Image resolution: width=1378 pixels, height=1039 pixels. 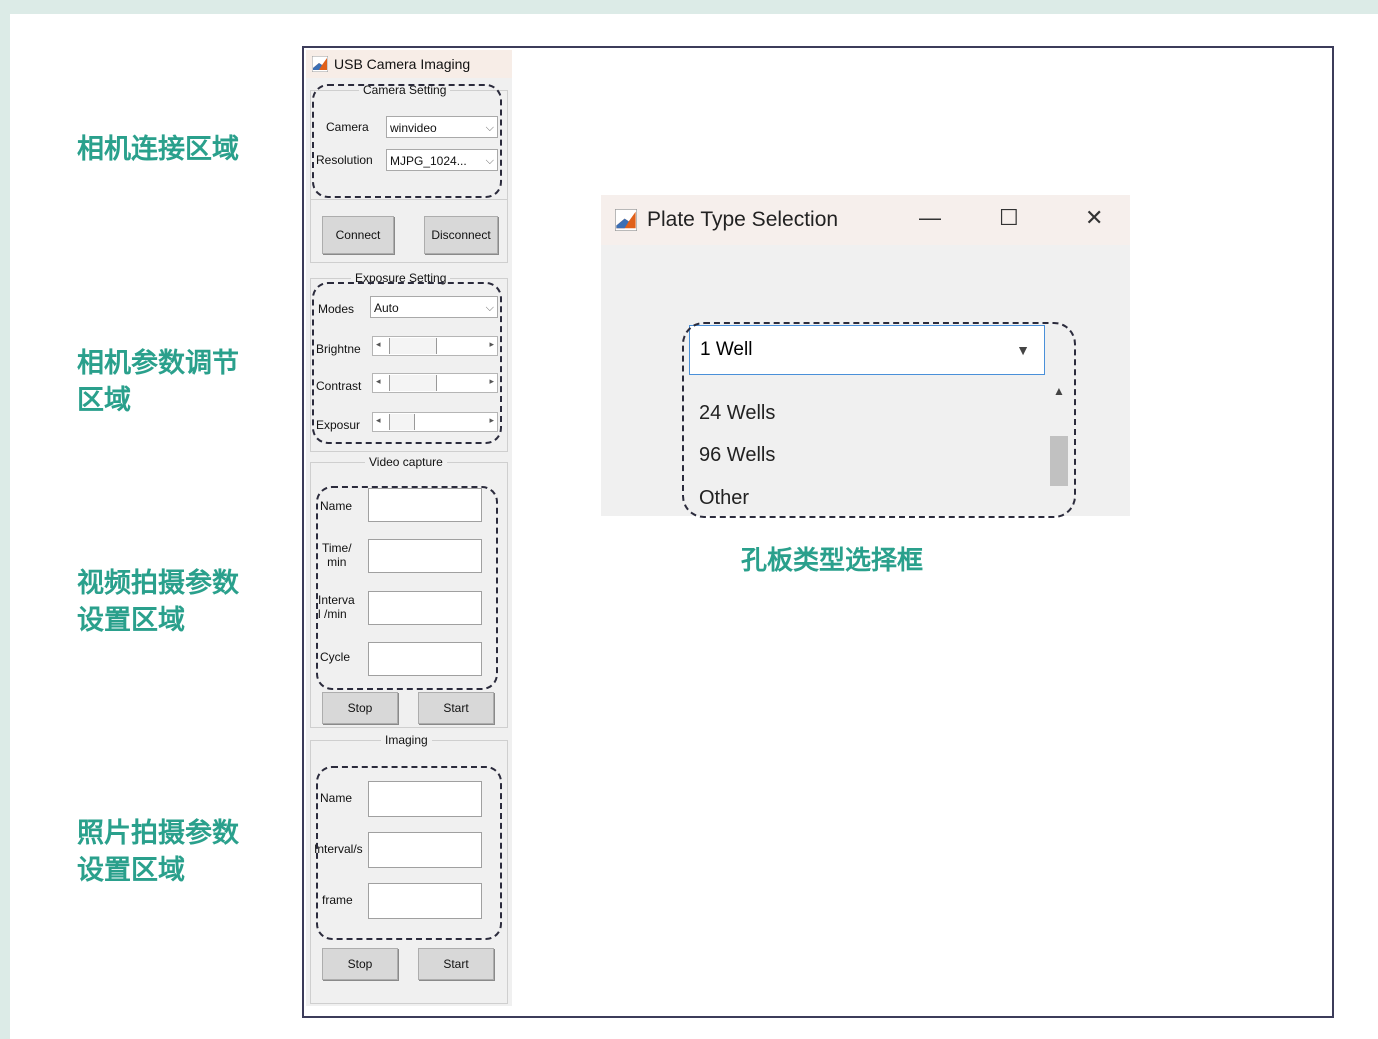 I want to click on imaging-frame-label: frame, so click(x=337, y=900).